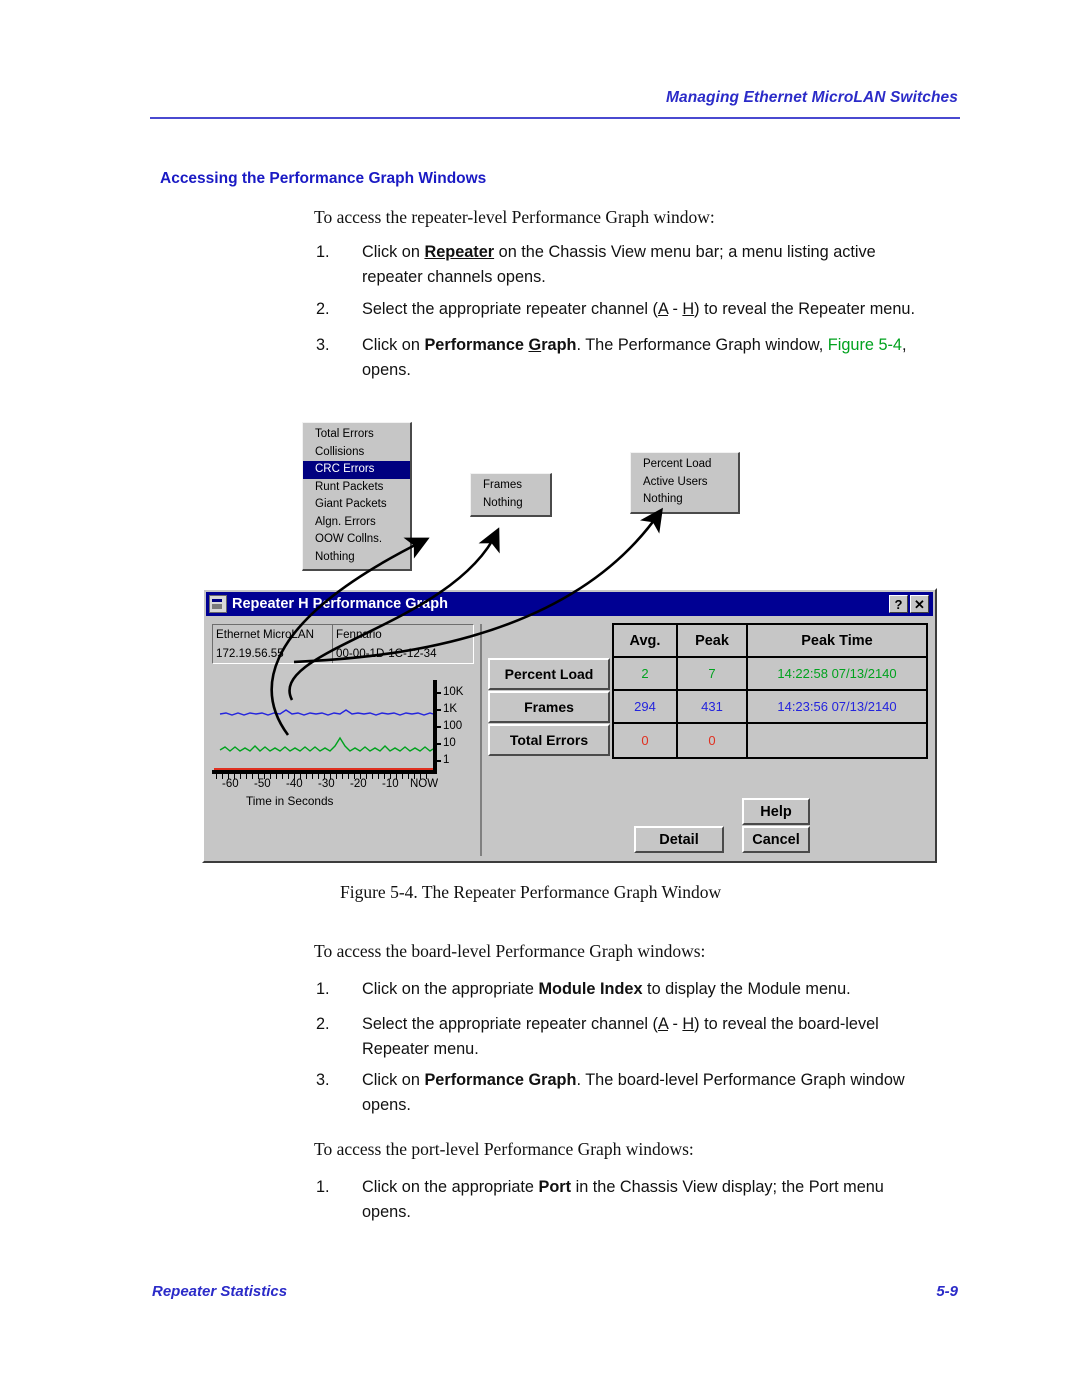 The height and width of the screenshot is (1397, 1080). I want to click on figure-cross-reference: Figure 5-4, so click(865, 345).